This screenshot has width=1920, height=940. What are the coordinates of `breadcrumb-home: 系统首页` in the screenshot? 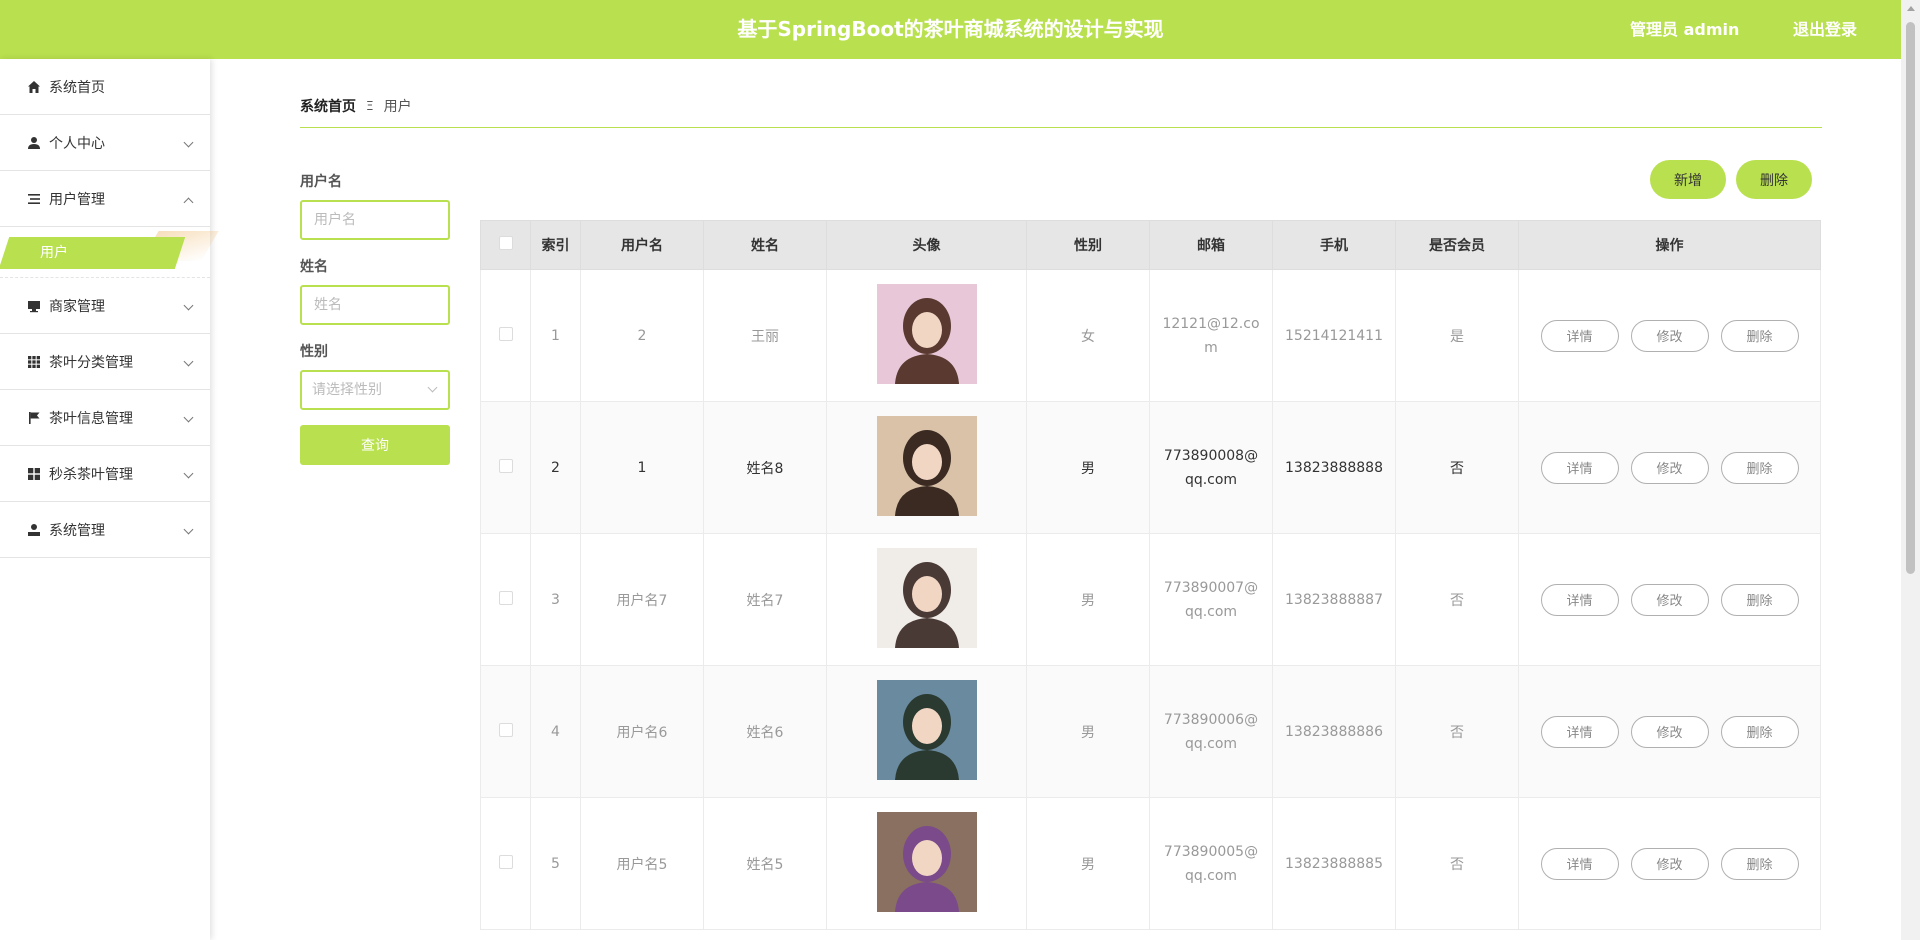 It's located at (328, 106).